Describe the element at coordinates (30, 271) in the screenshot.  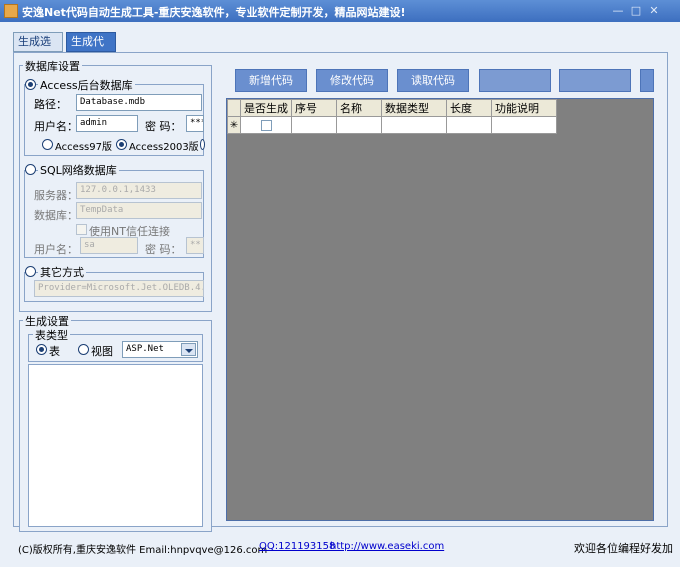
I see `other-radio` at that location.